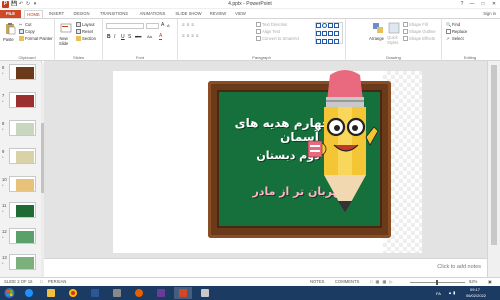  What do you see at coordinates (20, 212) in the screenshot?
I see `slide-thumbnail: 11 *` at bounding box center [20, 212].